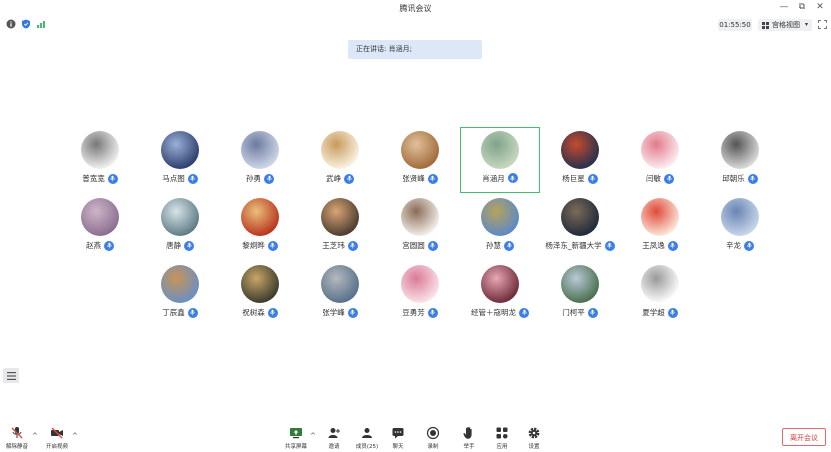  What do you see at coordinates (420, 150) in the screenshot?
I see `bear-avatar` at bounding box center [420, 150].